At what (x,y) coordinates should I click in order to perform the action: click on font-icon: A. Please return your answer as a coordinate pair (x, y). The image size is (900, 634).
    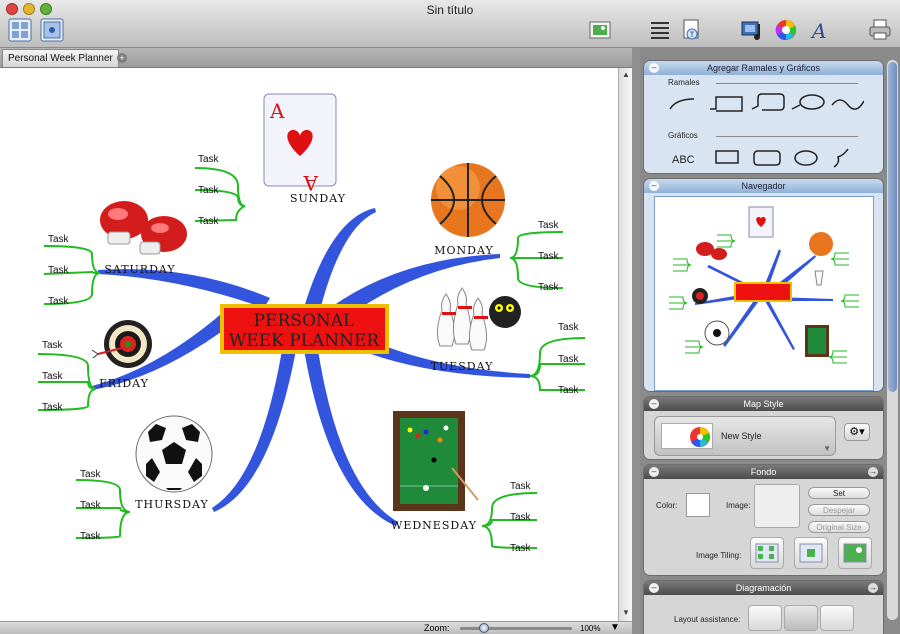
    Looking at the image, I should click on (821, 31).